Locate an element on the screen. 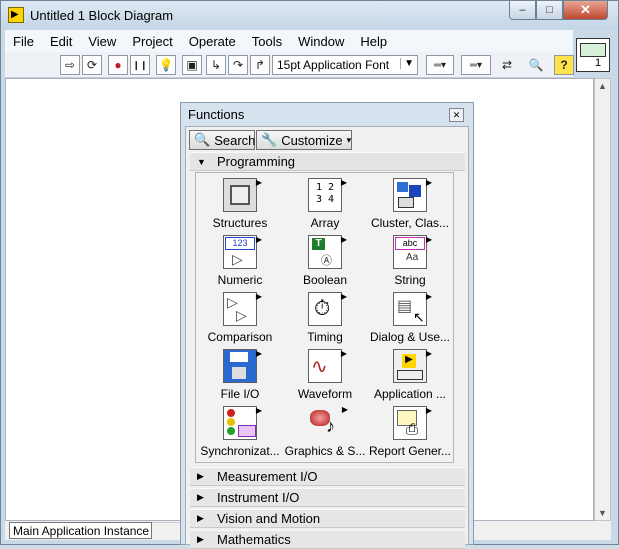  array-icon: 1 2 3 4 ▶ is located at coordinates (327, 195).